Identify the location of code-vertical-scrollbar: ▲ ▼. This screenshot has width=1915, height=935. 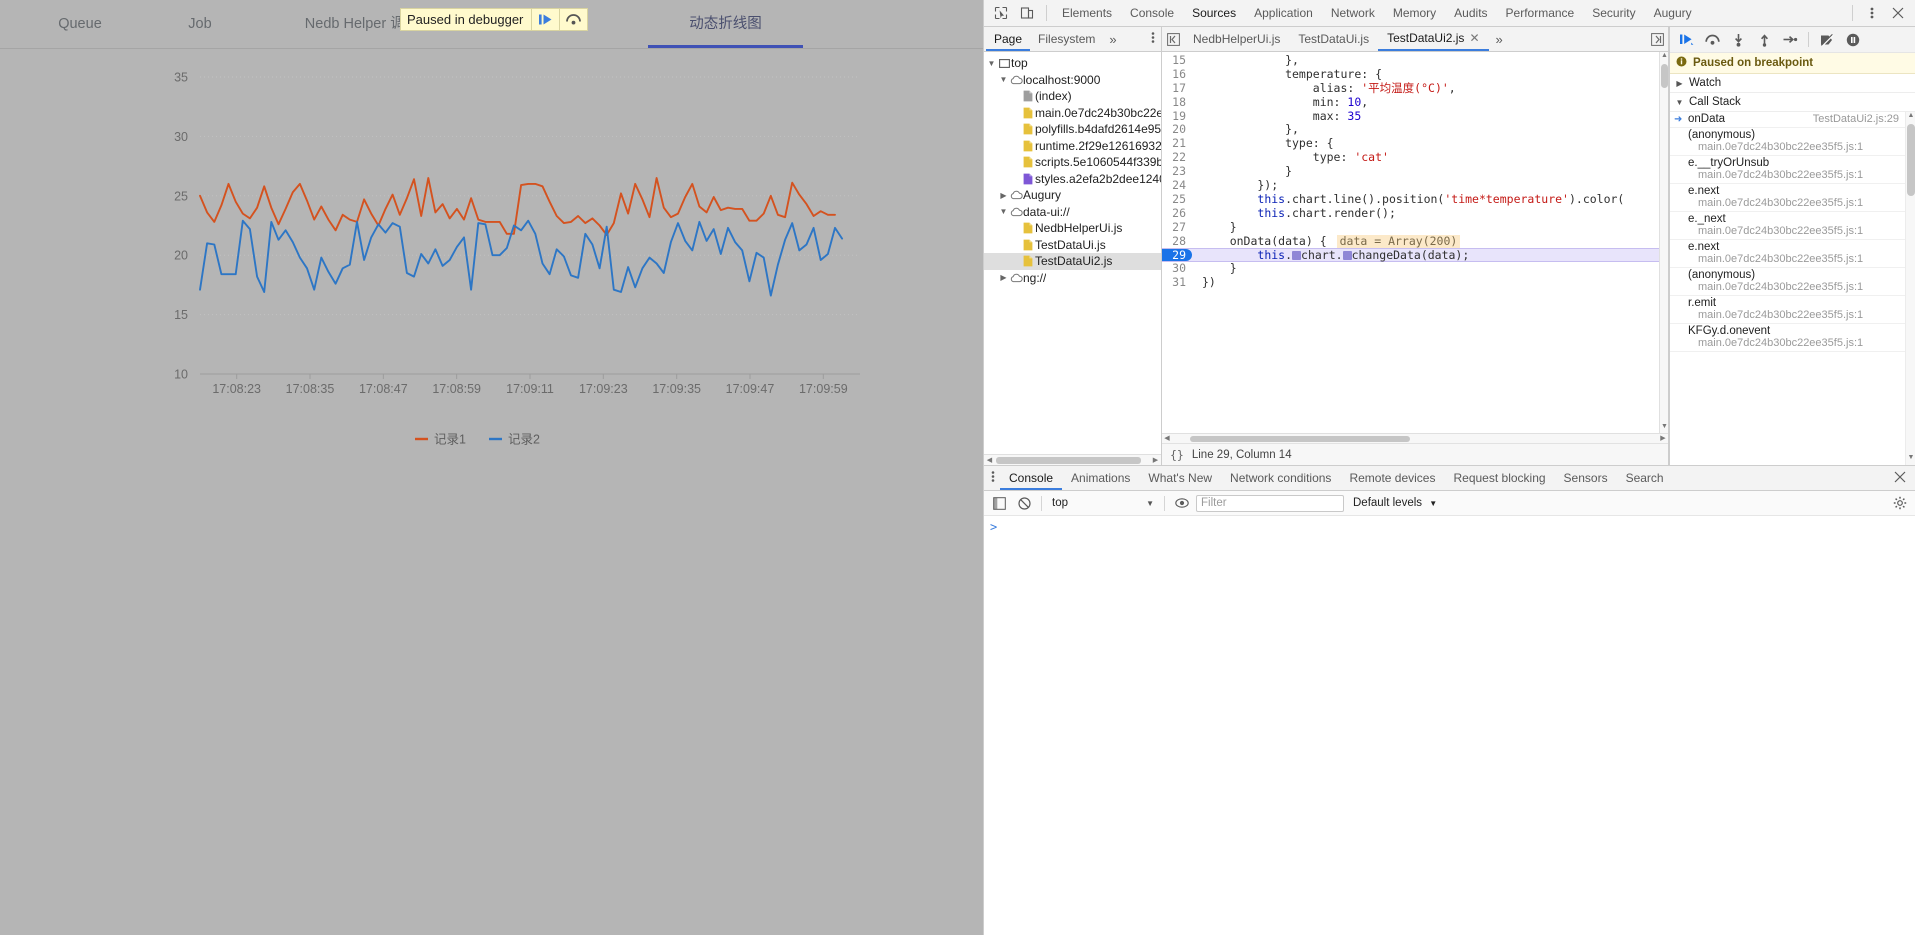
(1663, 242).